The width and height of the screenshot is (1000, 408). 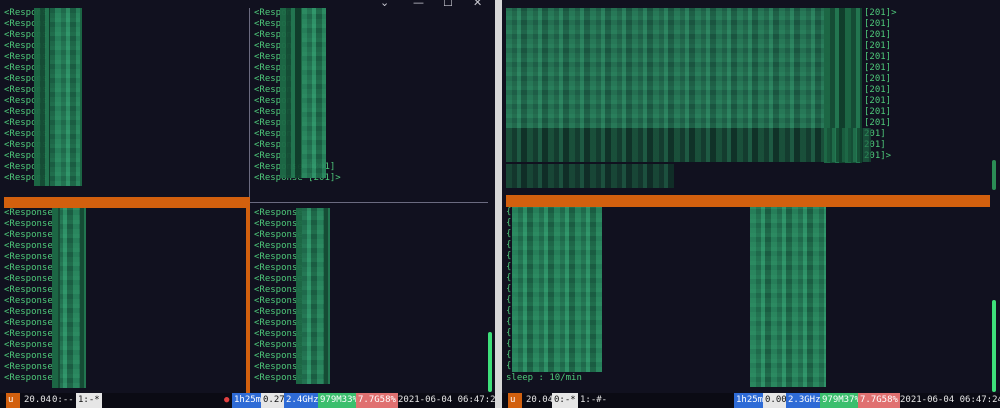 What do you see at coordinates (950, 400) in the screenshot?
I see `status-datetime: 2021-06-04 06:47:24` at bounding box center [950, 400].